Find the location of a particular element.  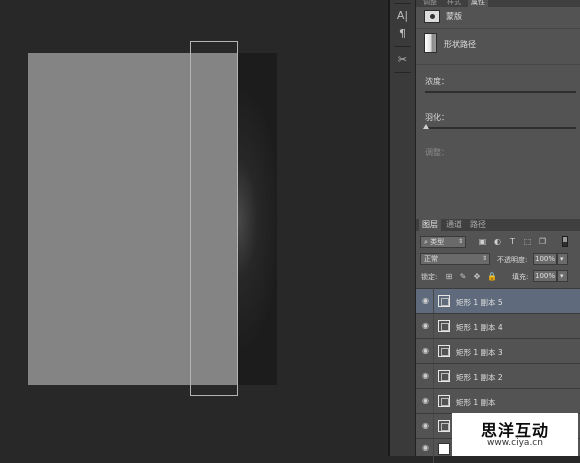

fill-label: 填充: is located at coordinates (520, 277).